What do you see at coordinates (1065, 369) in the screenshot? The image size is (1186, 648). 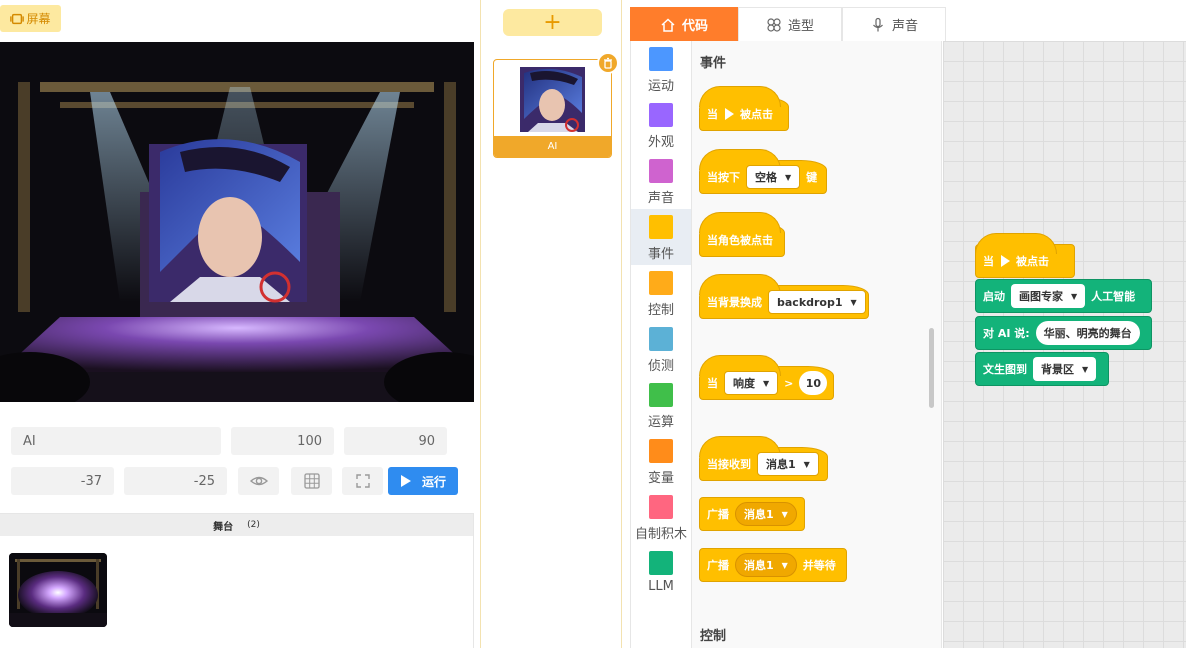 I see `target-dropdown: 背景区 ▼` at bounding box center [1065, 369].